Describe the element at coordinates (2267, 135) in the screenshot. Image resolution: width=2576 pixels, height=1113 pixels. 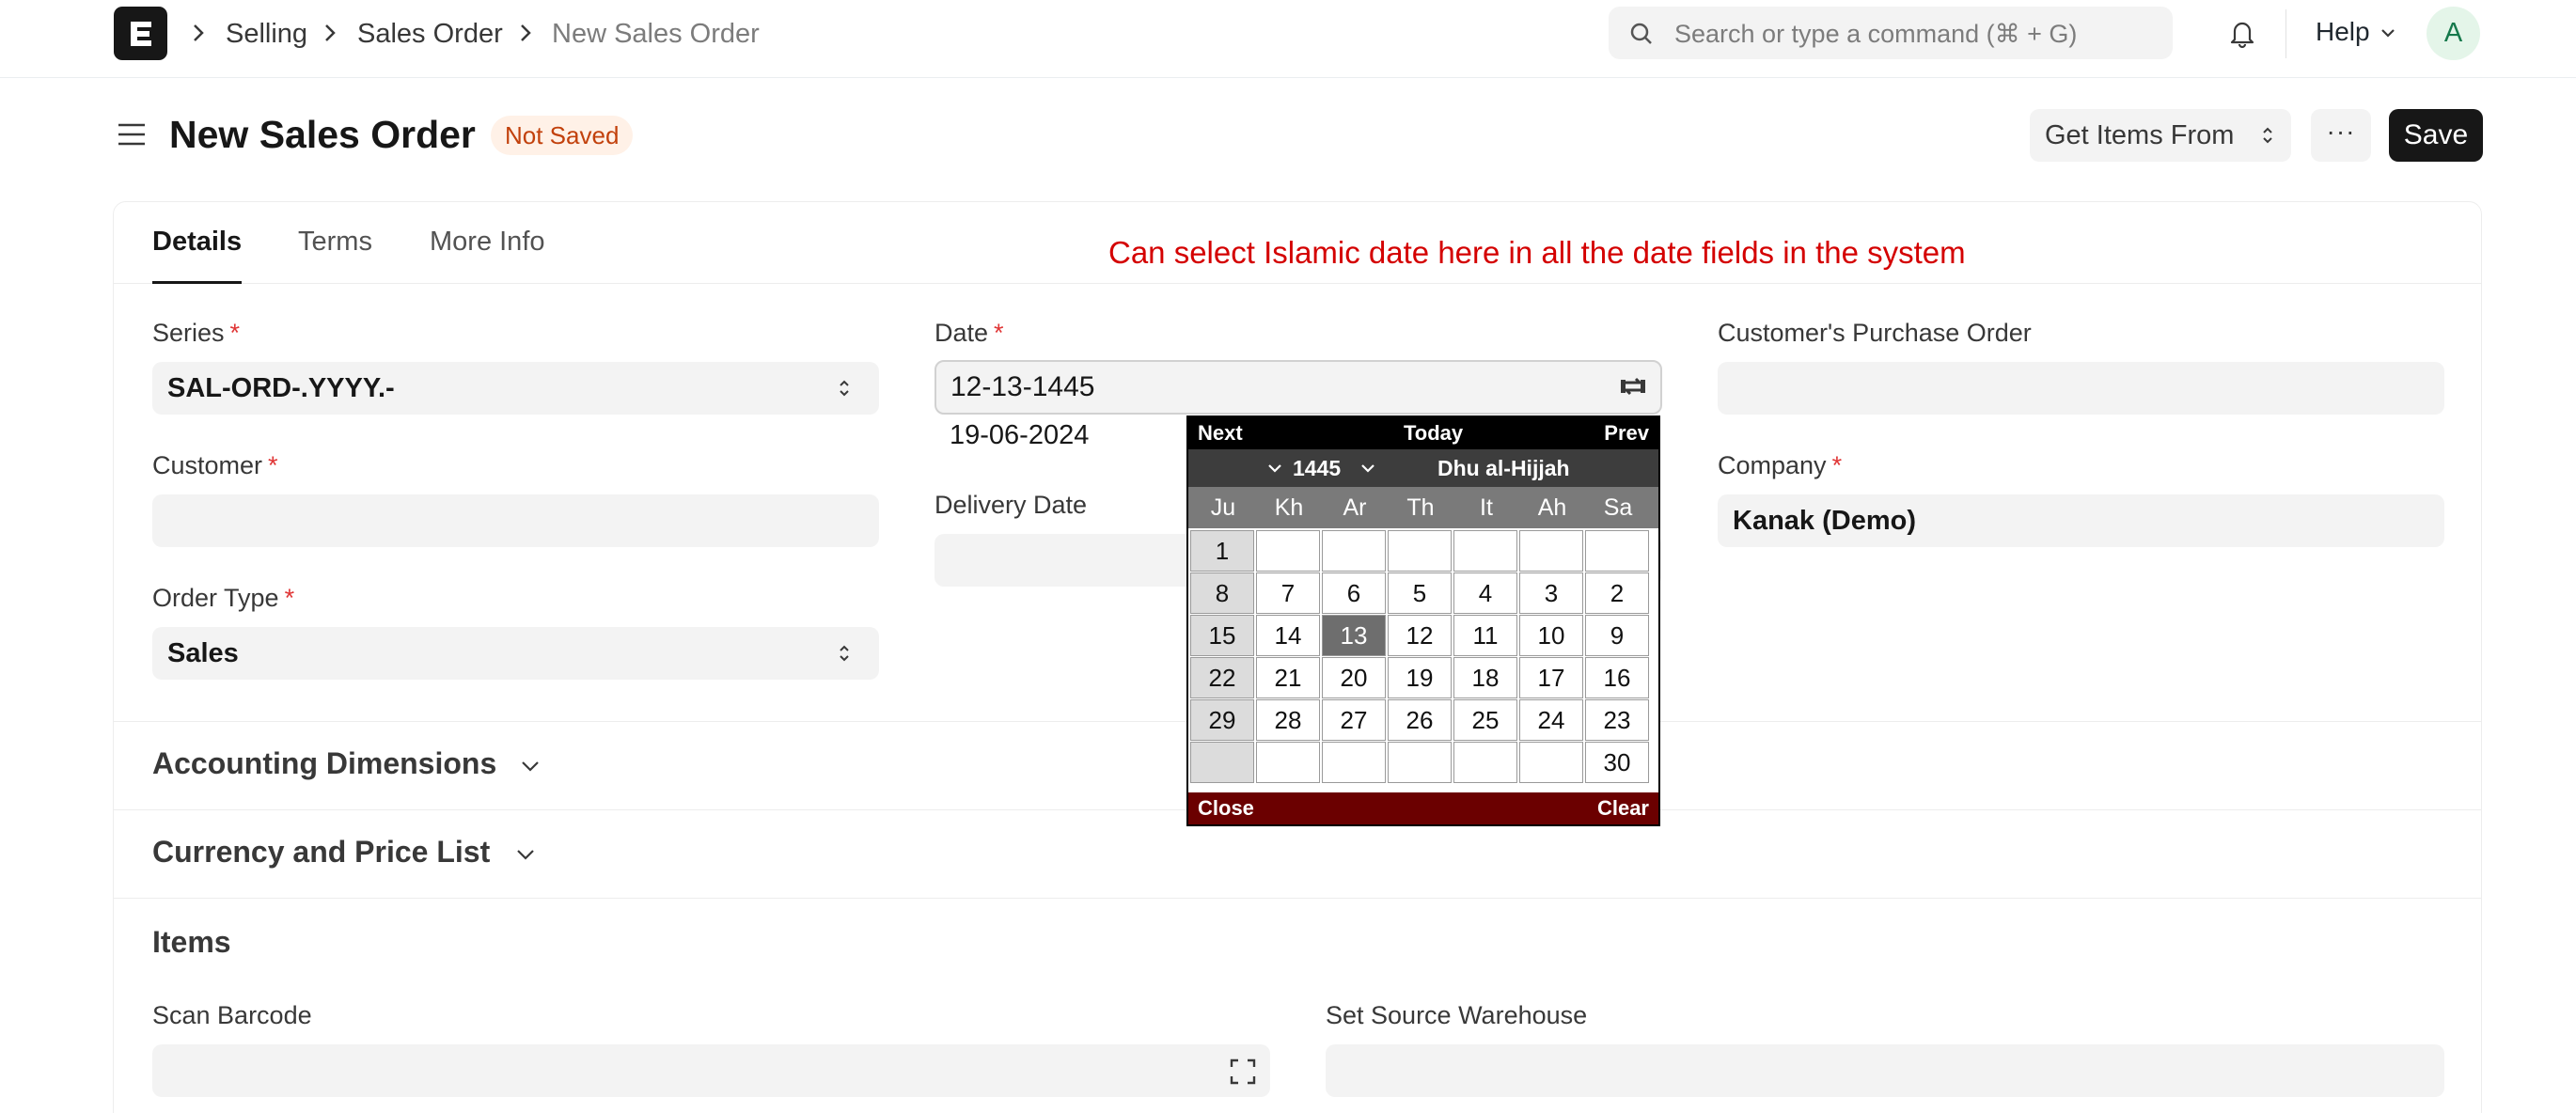
I see `select-updown-icon` at that location.